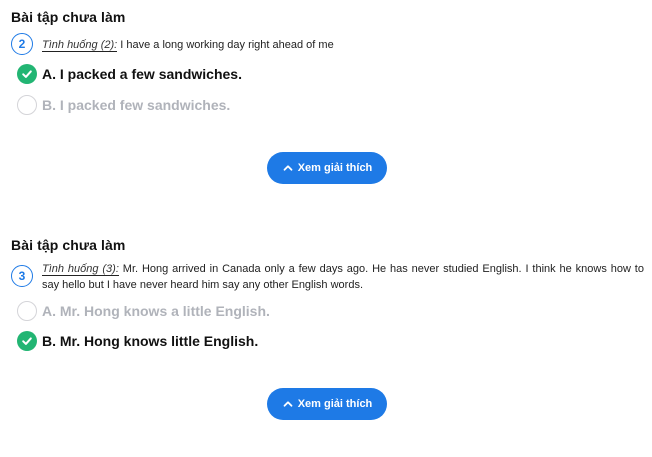 The height and width of the screenshot is (457, 652). Describe the element at coordinates (22, 44) in the screenshot. I see `question-number-badge: 2` at that location.